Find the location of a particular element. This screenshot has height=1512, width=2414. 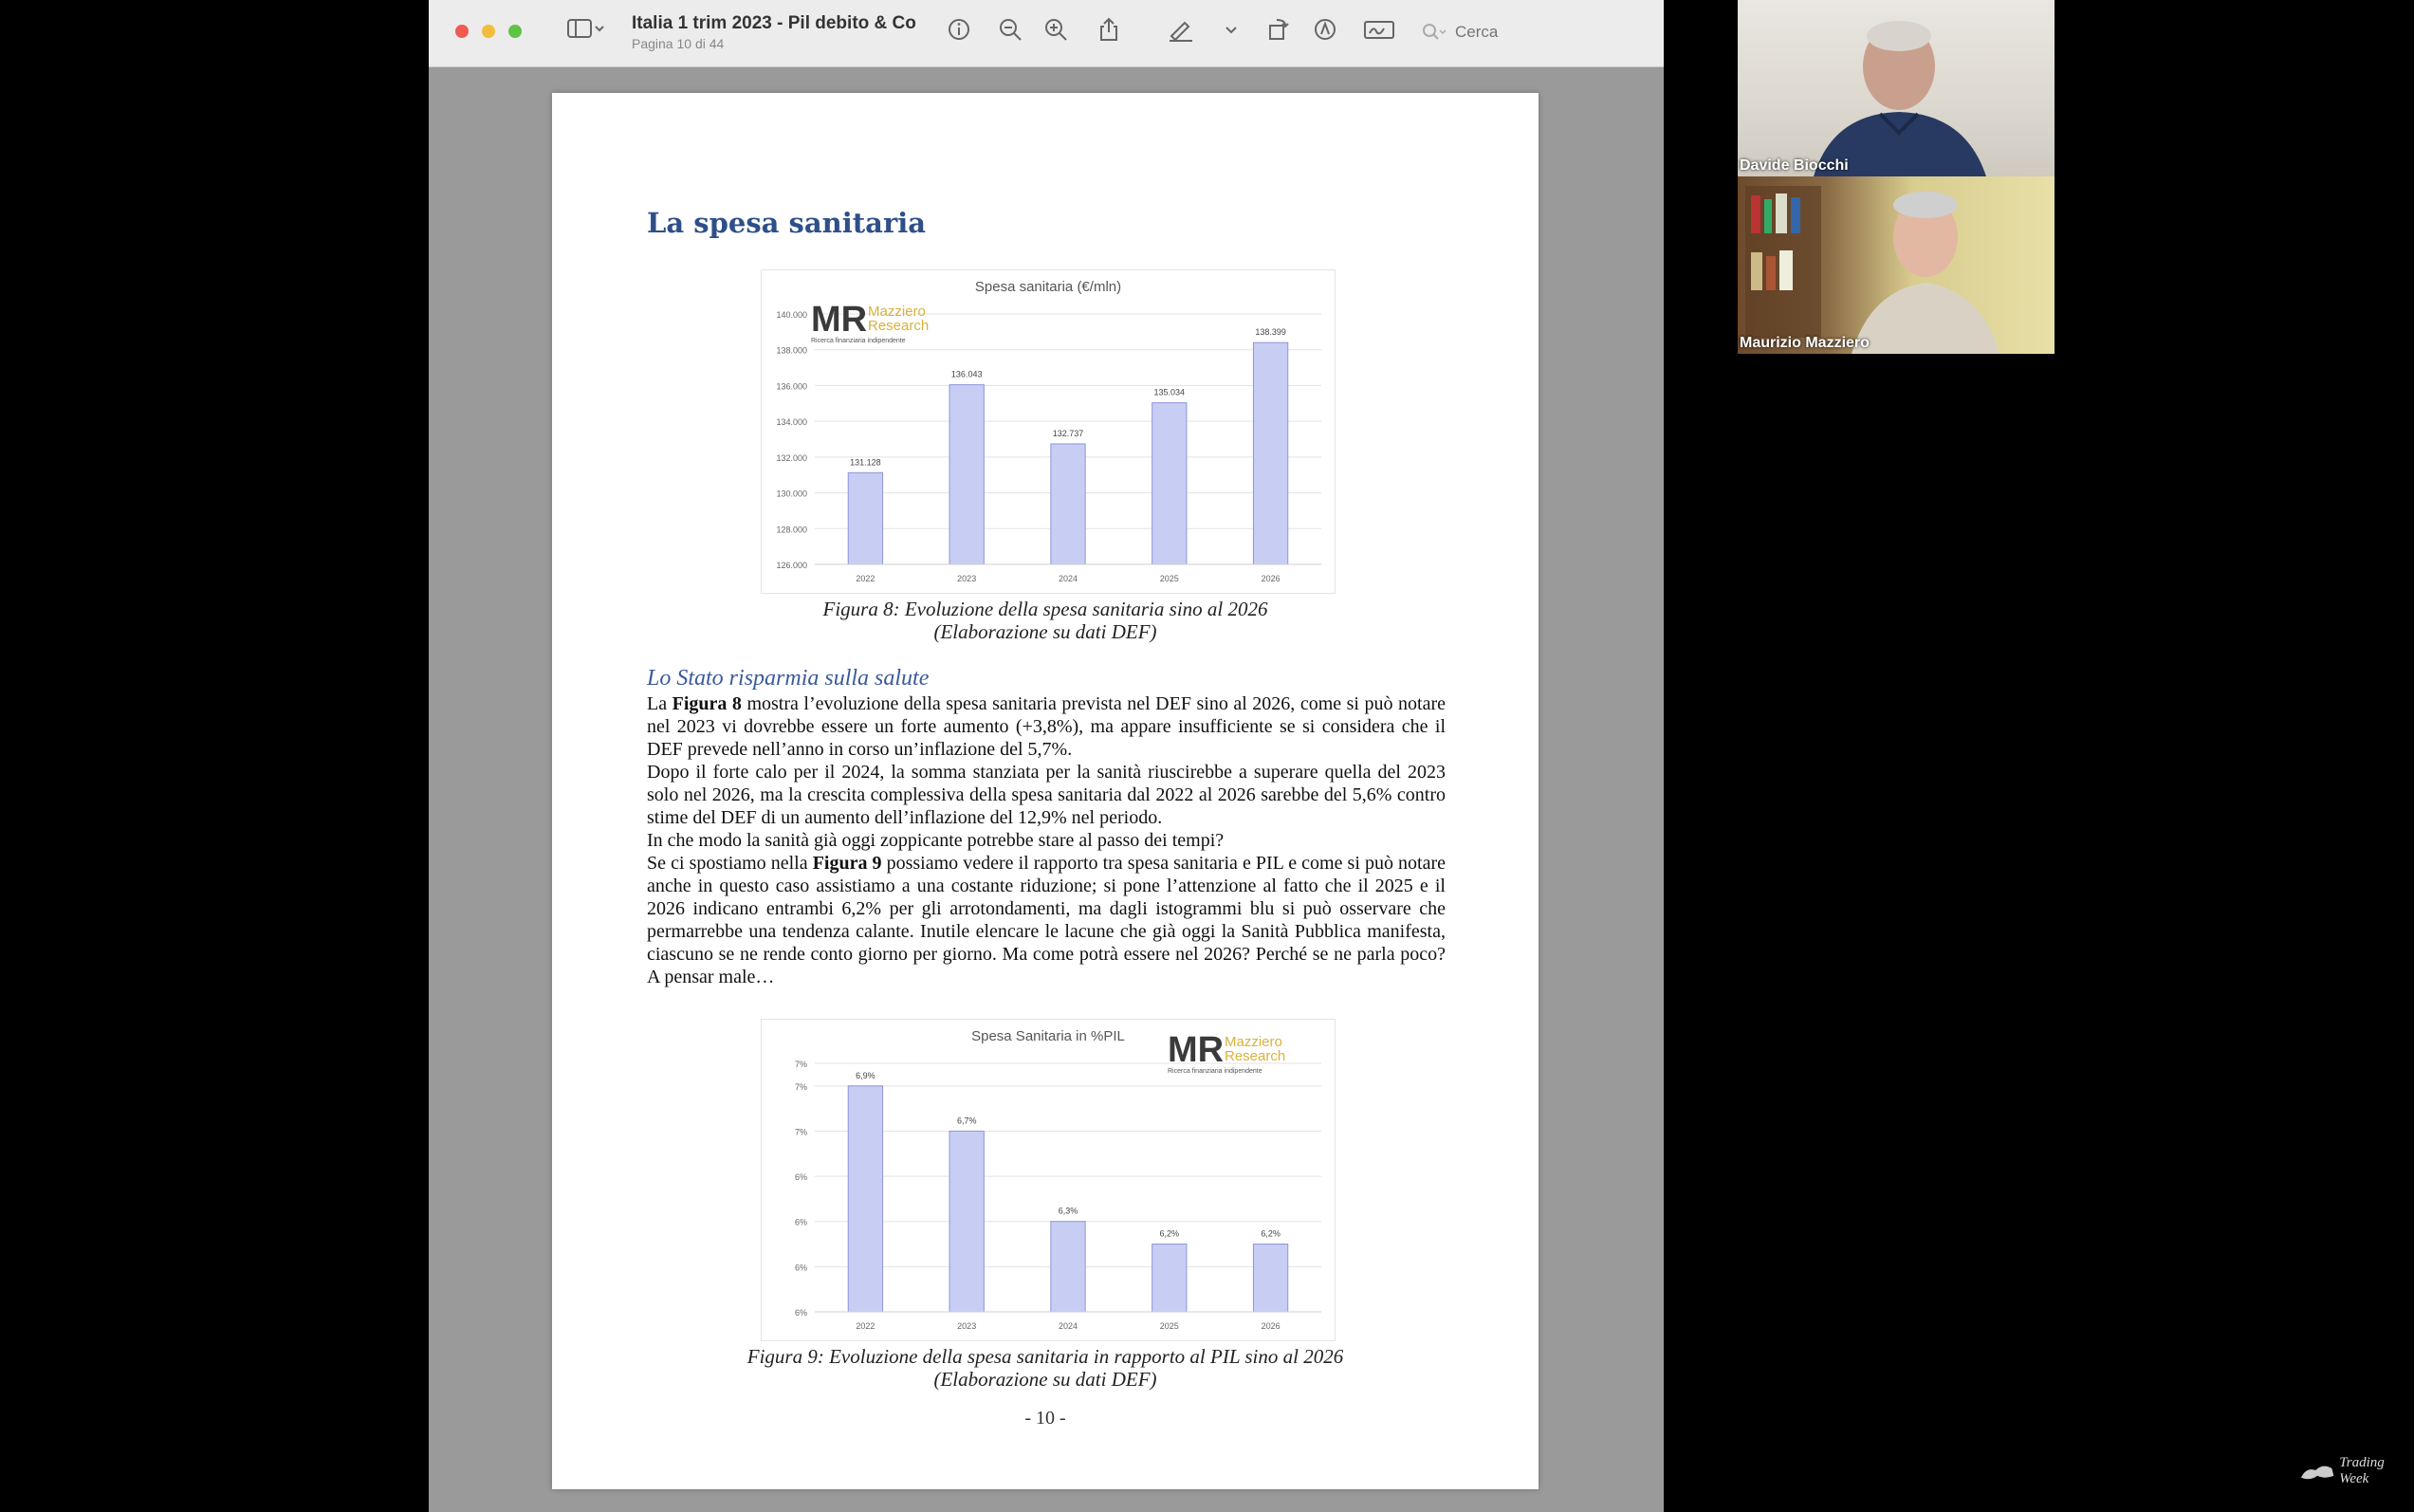

annotate-button is located at coordinates (1325, 31).